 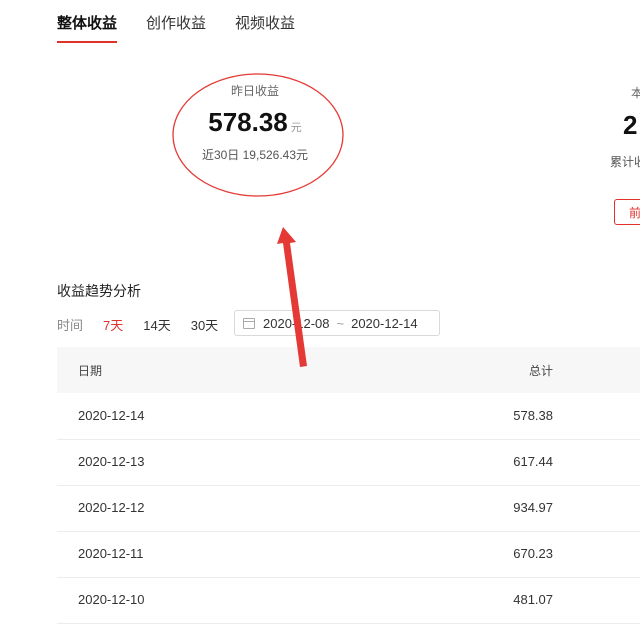 I want to click on annotation-overlay, so click(x=258, y=220).